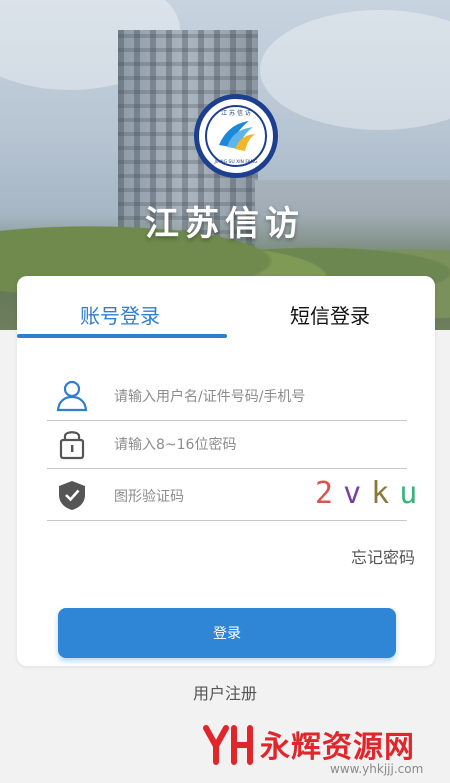 This screenshot has height=783, width=450. I want to click on captcha-char: 2, so click(329, 493).